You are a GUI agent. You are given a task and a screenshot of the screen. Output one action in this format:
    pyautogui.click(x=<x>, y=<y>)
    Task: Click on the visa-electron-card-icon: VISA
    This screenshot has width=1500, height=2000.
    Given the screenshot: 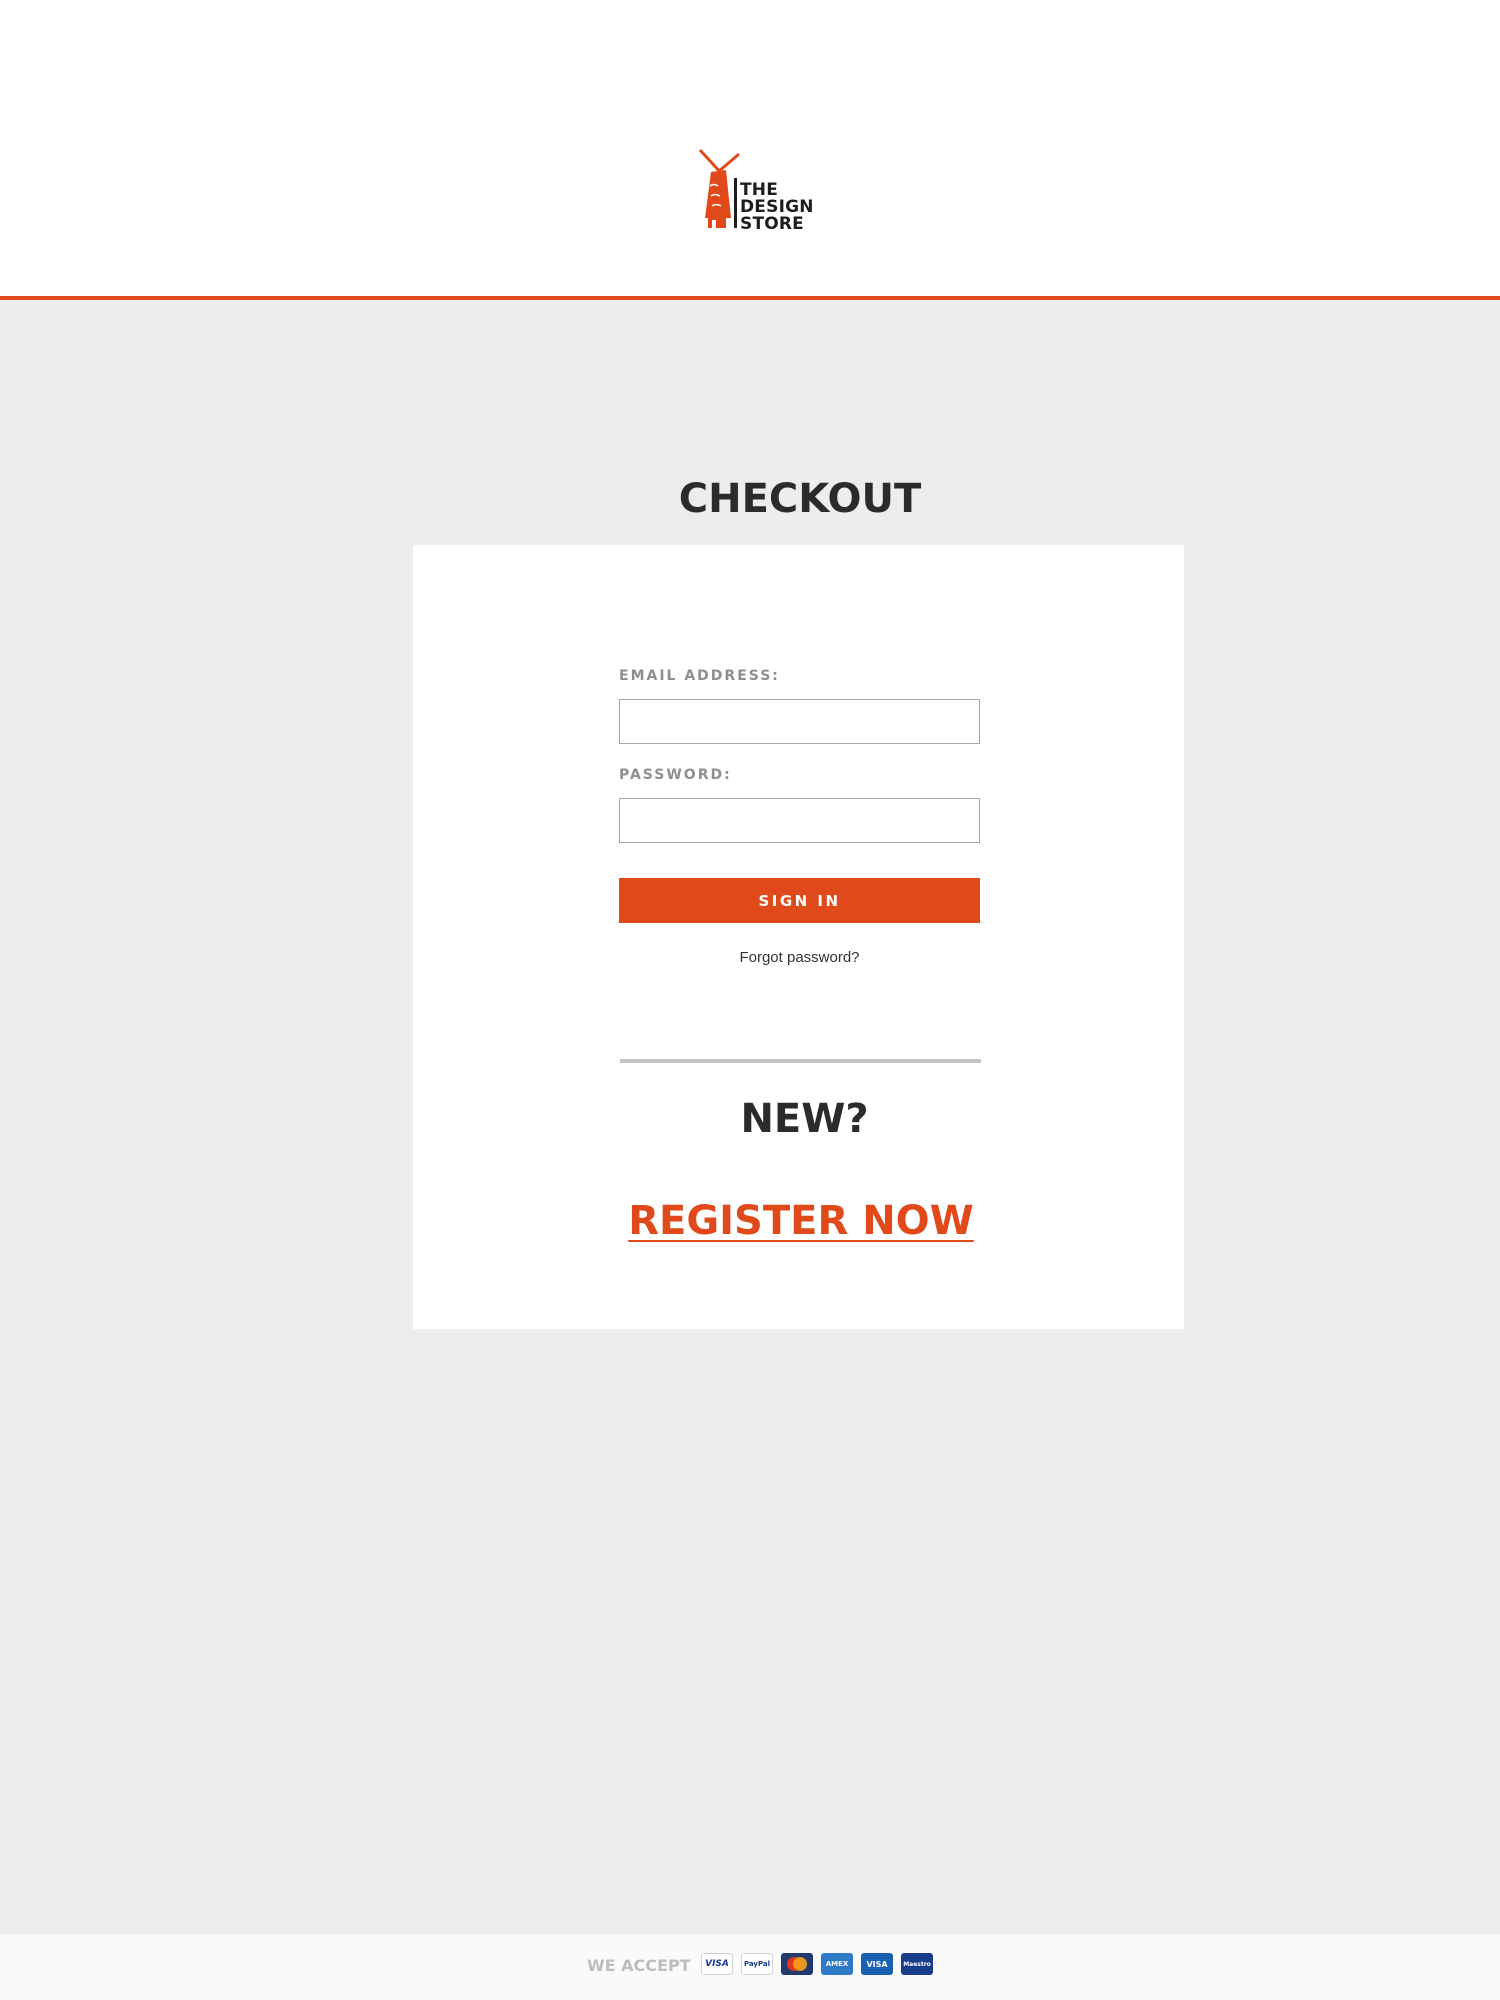 What is the action you would take?
    pyautogui.click(x=877, y=1964)
    